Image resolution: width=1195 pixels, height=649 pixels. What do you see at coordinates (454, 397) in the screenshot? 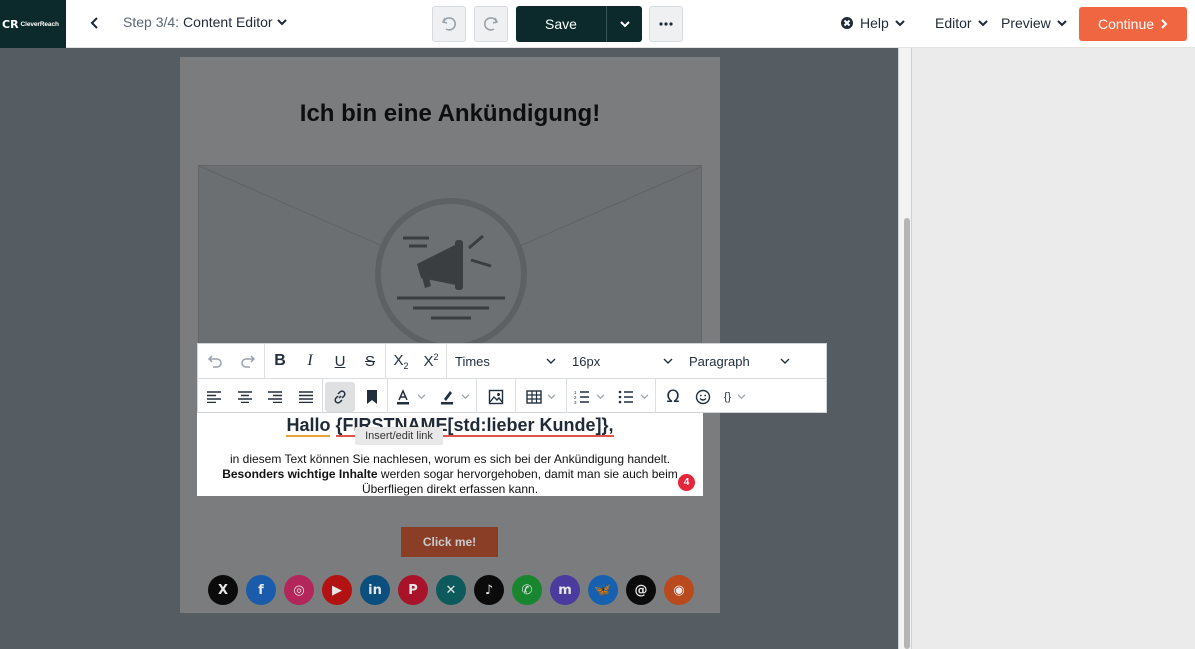
I see `highlight-color-button` at bounding box center [454, 397].